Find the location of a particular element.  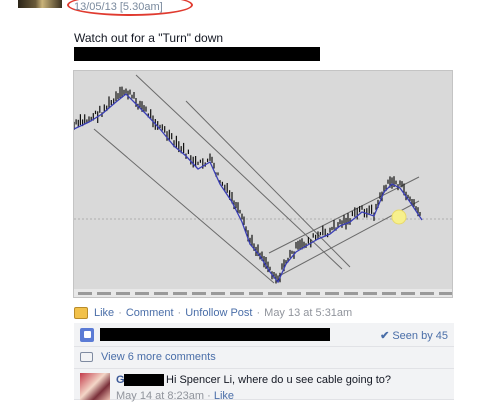

comment-time: May 14 at 8:23am is located at coordinates (160, 396).